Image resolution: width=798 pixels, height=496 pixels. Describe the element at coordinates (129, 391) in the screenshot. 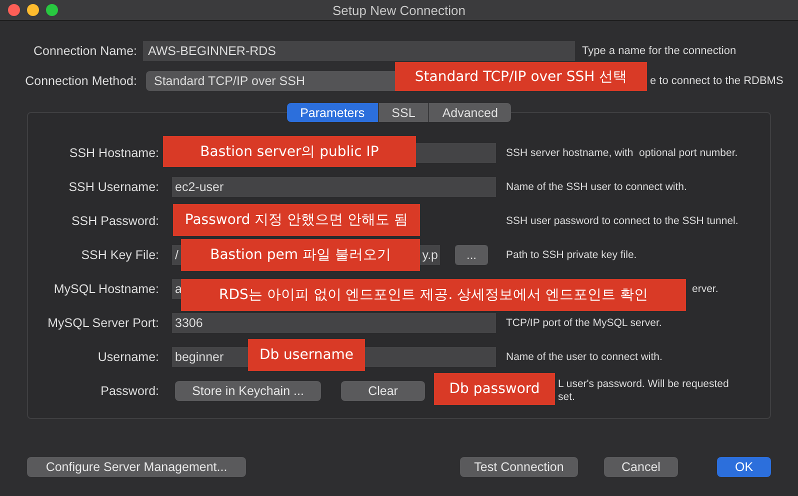

I see `field-label: Password:` at that location.